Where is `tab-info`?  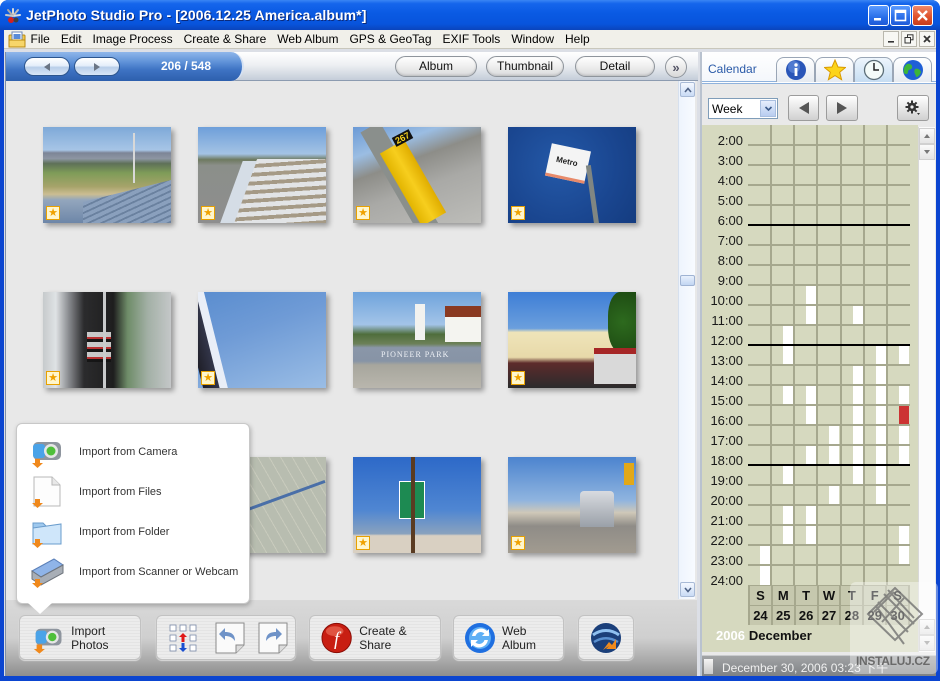
tab-info is located at coordinates (795, 69).